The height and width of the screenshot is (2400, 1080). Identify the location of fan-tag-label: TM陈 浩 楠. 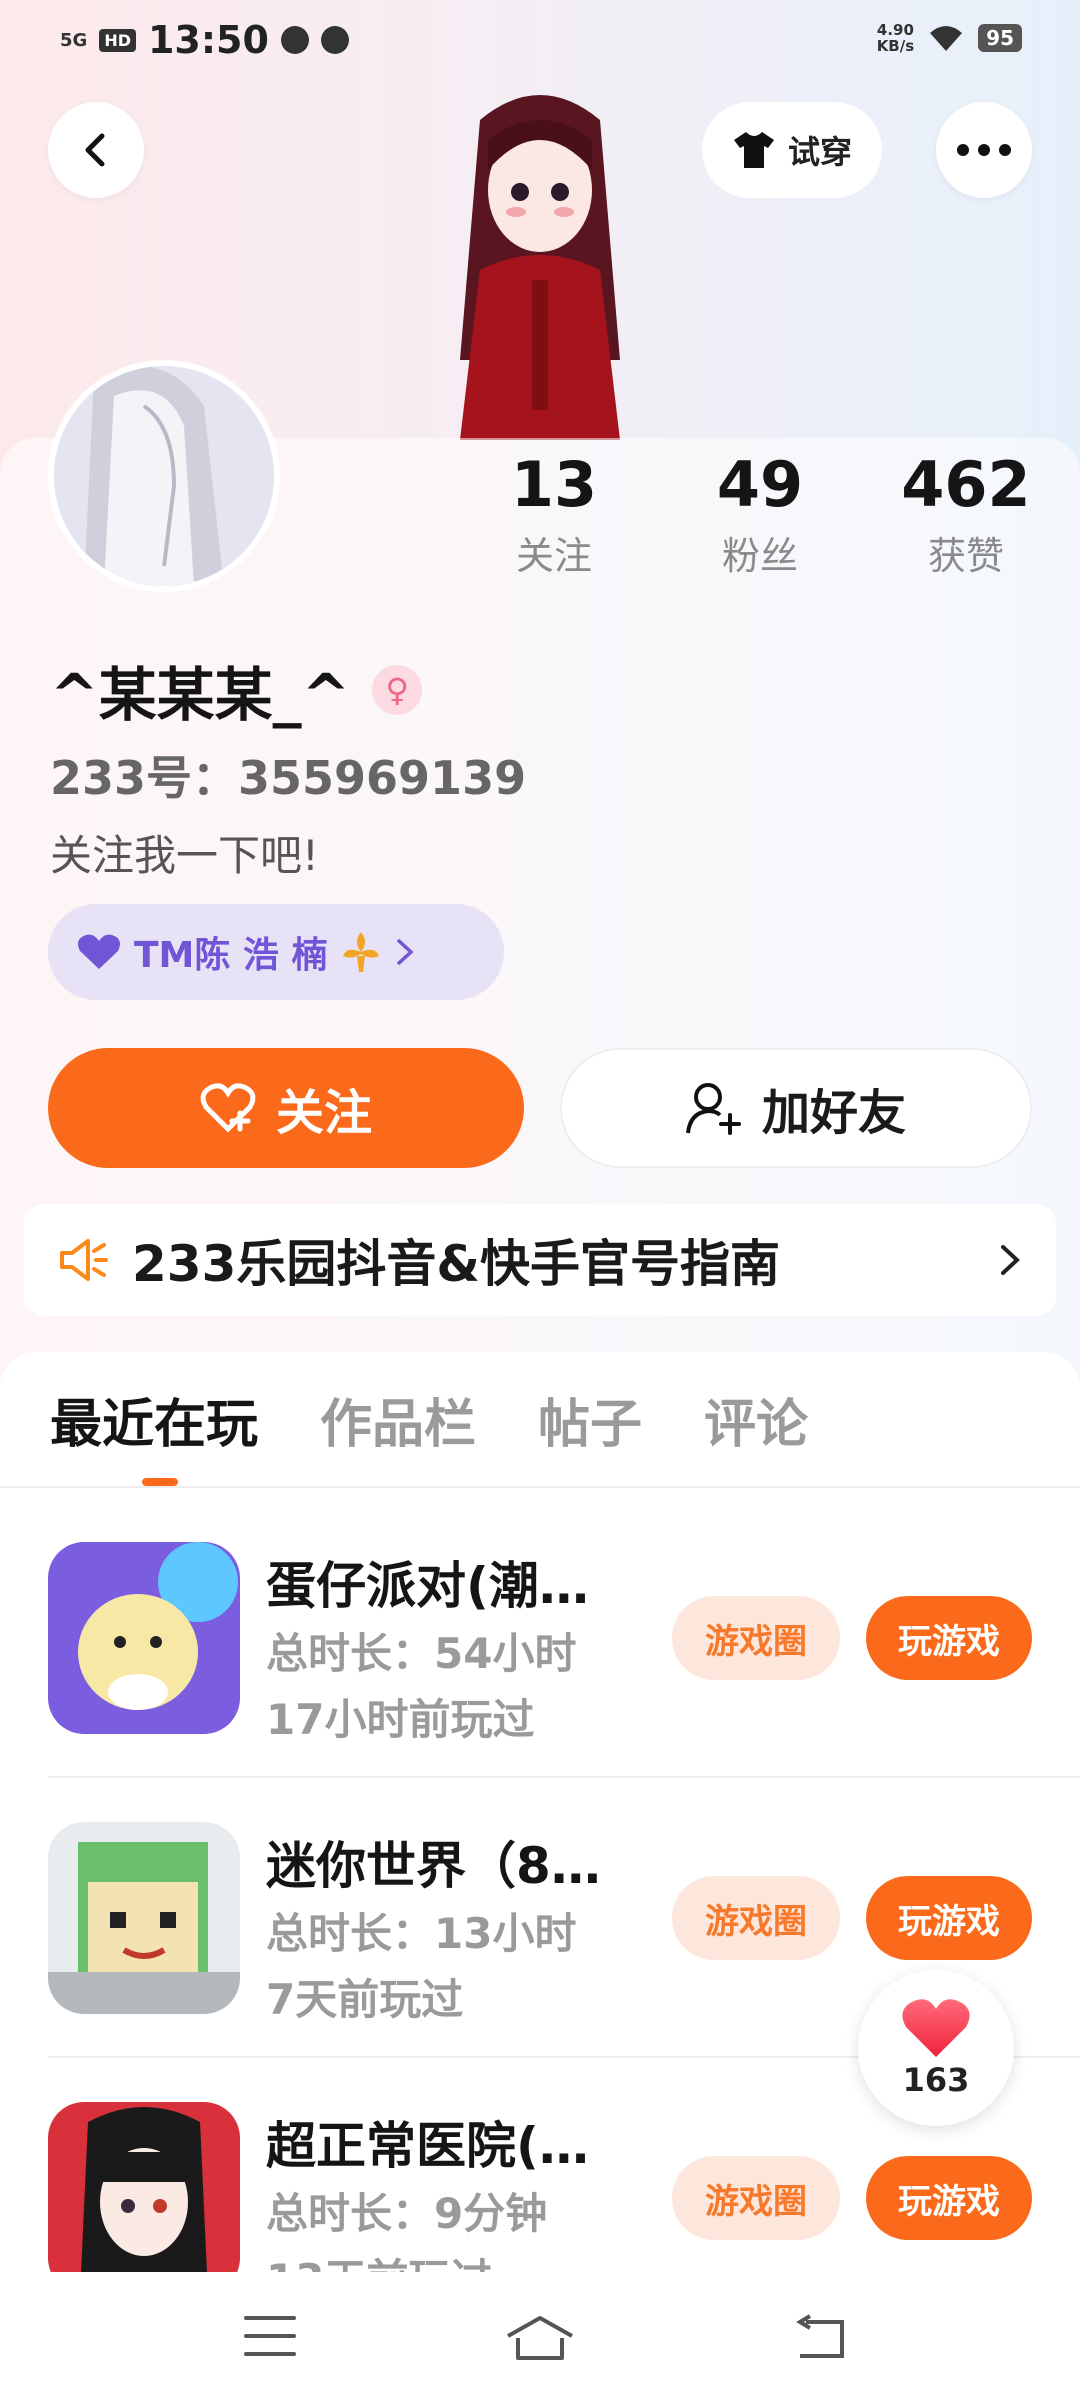
(231, 955).